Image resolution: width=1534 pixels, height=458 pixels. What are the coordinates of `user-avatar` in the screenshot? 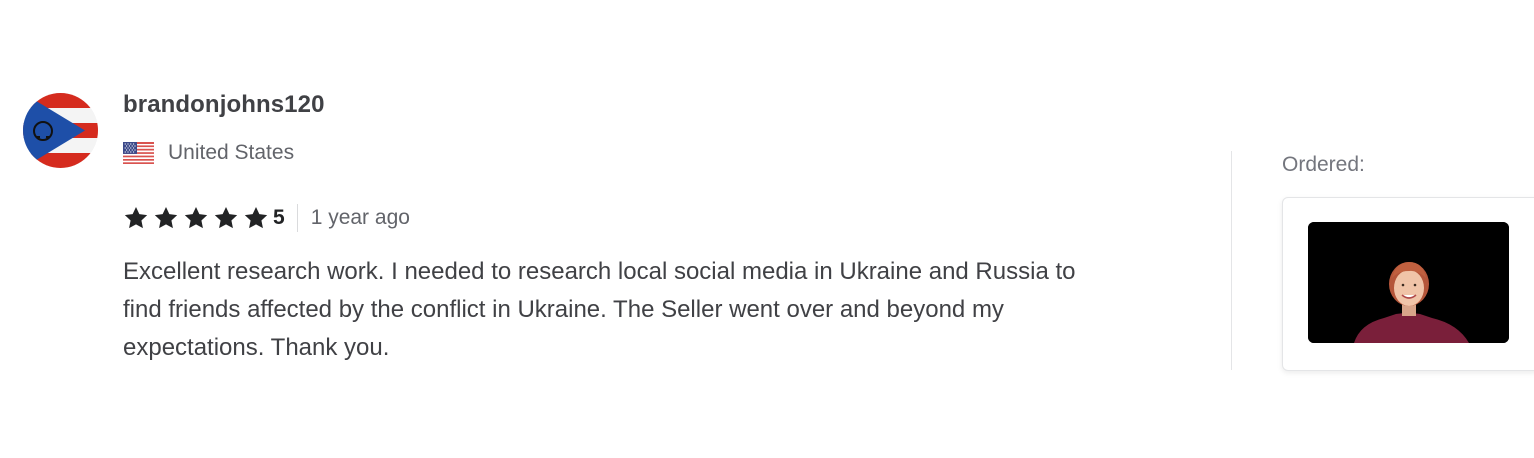 It's located at (60, 130).